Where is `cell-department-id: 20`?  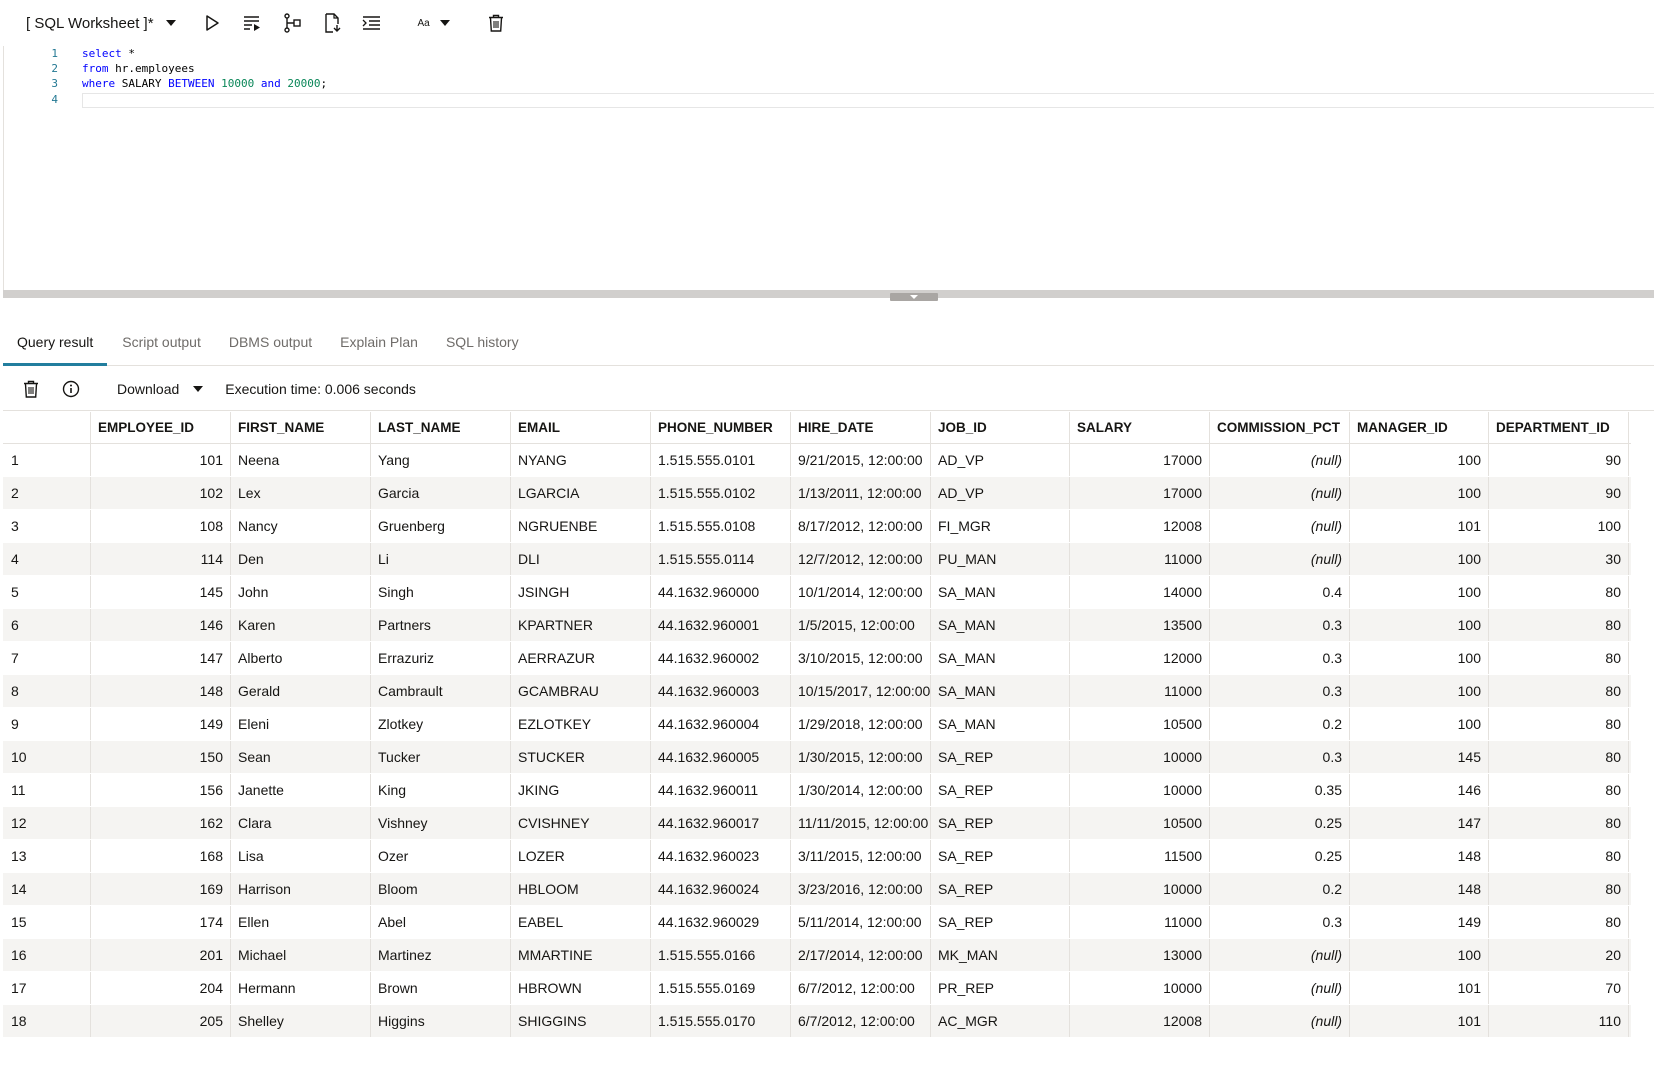 cell-department-id: 20 is located at coordinates (1559, 955).